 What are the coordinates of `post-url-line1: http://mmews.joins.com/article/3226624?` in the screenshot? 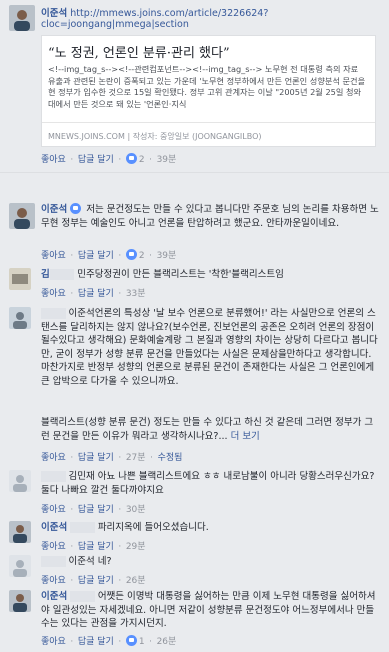 It's located at (169, 13).